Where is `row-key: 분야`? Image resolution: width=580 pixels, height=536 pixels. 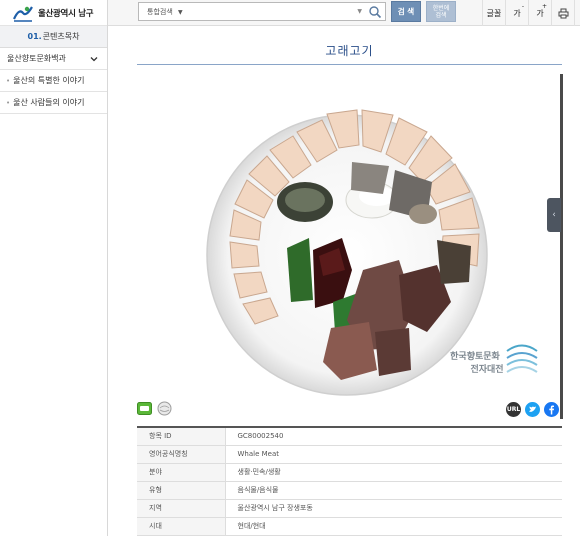 row-key: 분야 is located at coordinates (181, 472).